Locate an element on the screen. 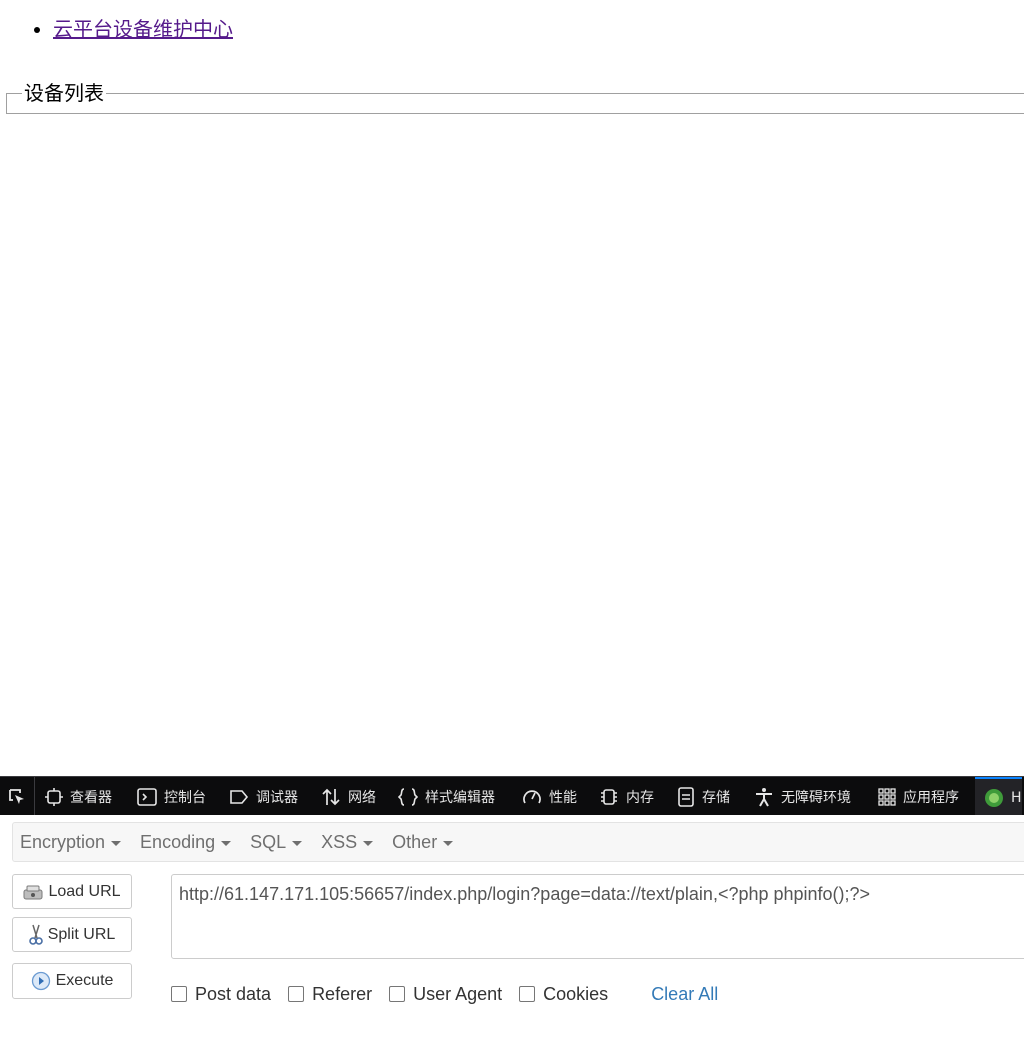 Image resolution: width=1024 pixels, height=1044 pixels. menu-encoding: Encoding is located at coordinates (188, 842).